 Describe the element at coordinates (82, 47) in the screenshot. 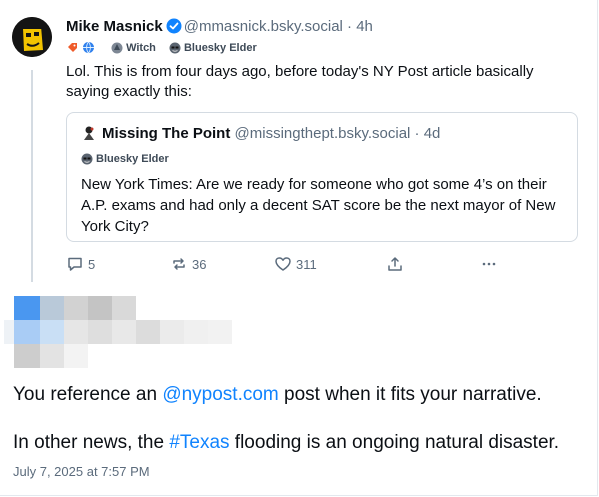

I see `emoji-badge` at that location.